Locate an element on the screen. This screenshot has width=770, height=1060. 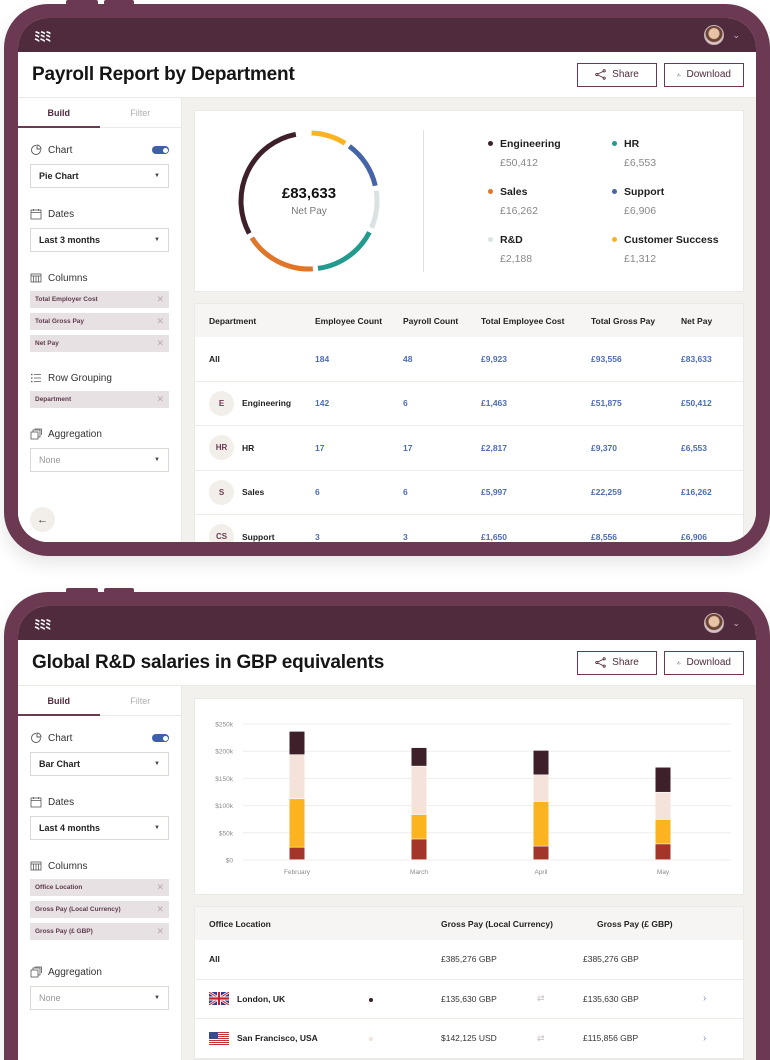
payroll-count: 17 is located at coordinates (428, 448).